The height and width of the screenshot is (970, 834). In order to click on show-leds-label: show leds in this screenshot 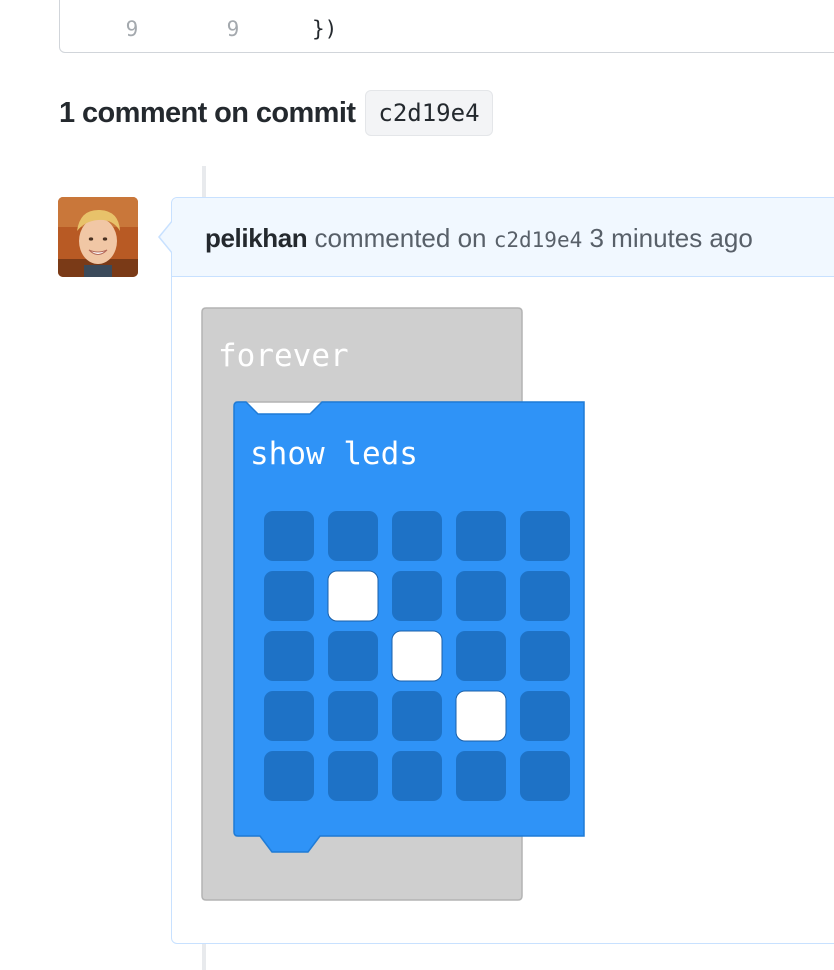, I will do `click(334, 454)`.